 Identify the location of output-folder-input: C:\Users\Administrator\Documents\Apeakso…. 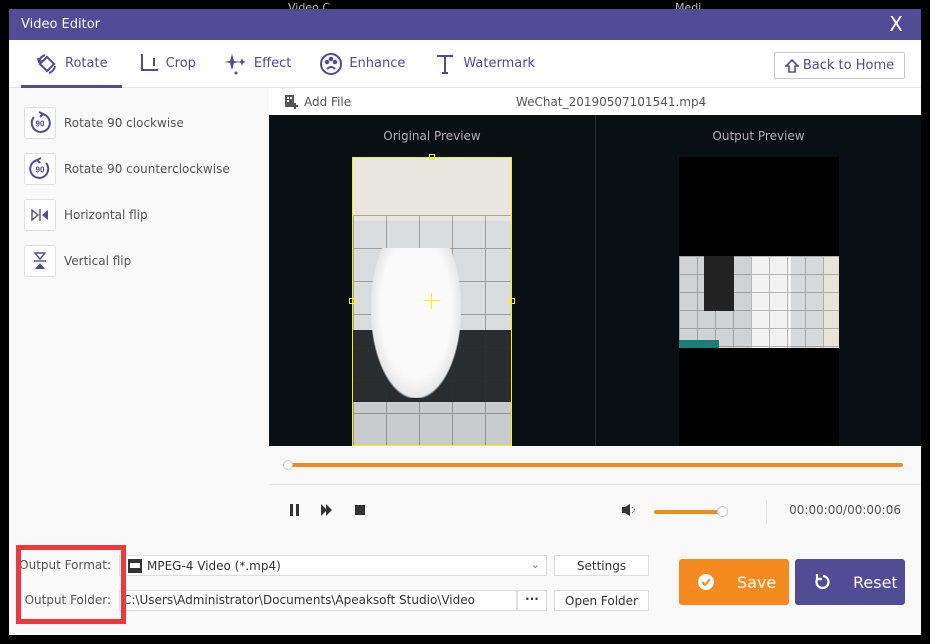
(318, 600).